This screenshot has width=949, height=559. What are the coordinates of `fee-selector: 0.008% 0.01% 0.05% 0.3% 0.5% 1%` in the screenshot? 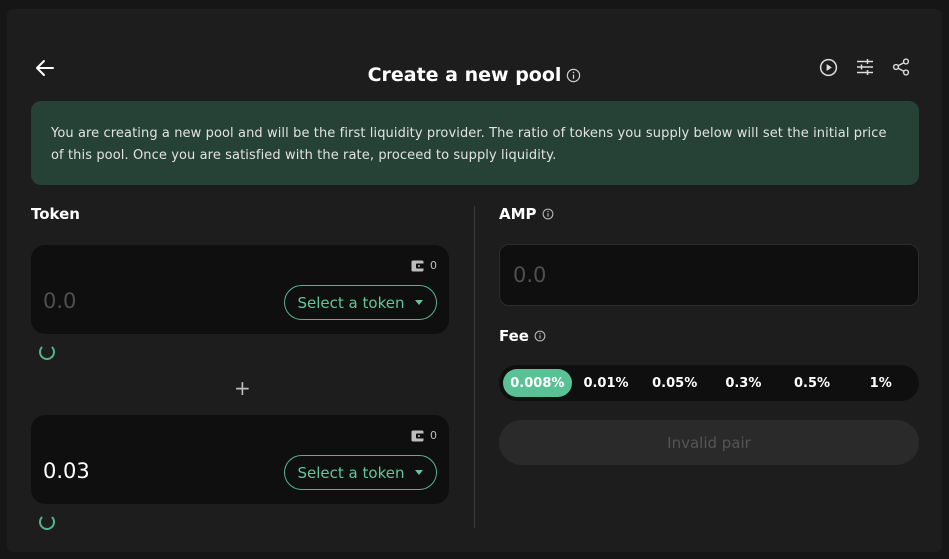 It's located at (709, 383).